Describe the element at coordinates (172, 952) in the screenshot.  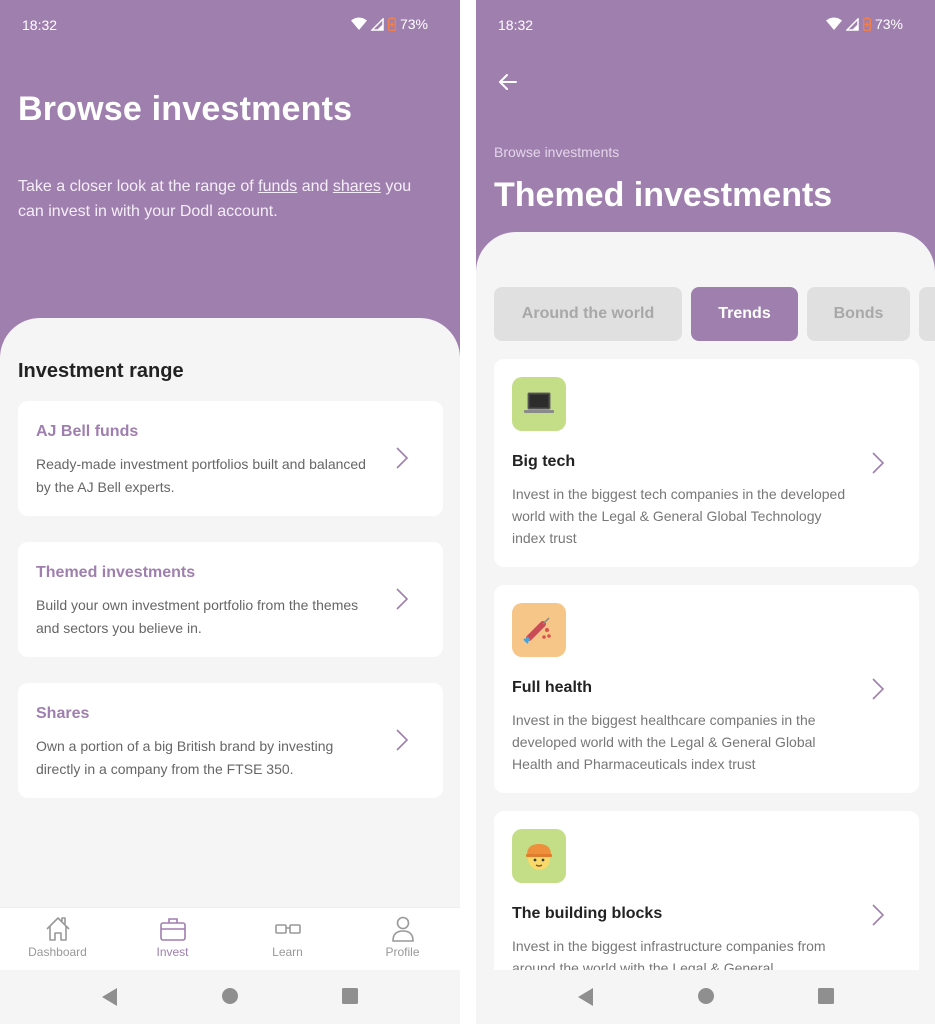
I see `nav-label: Invest` at that location.